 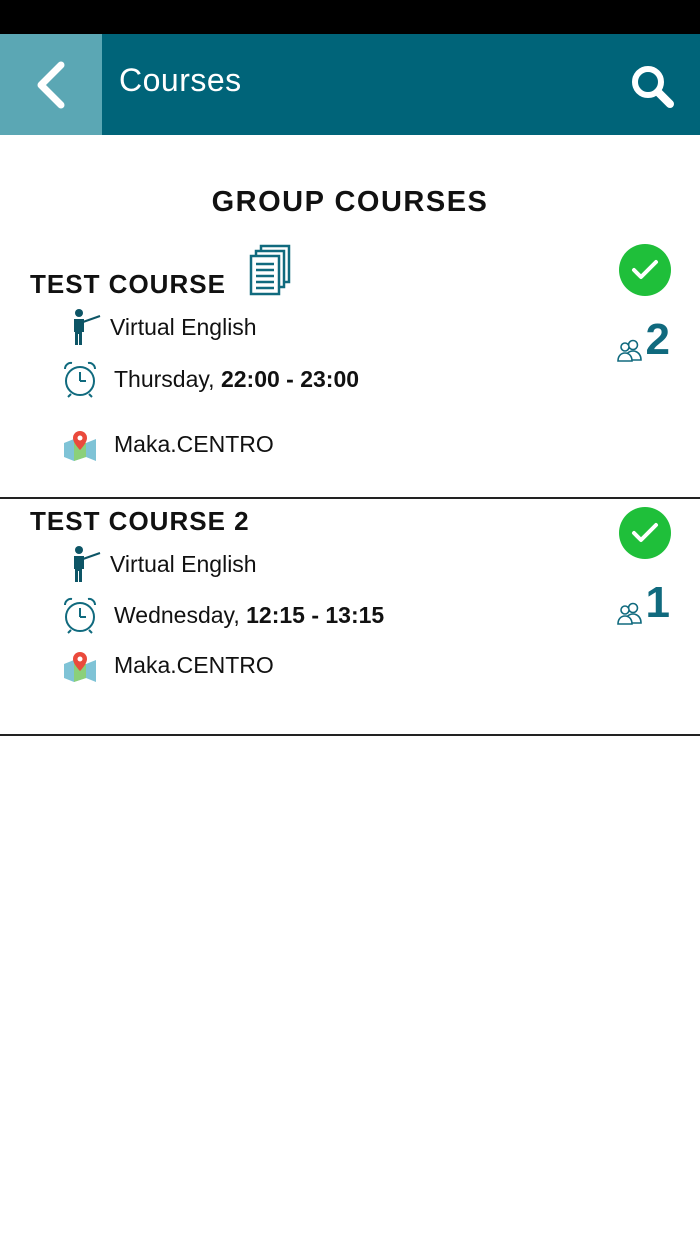 I want to click on schedule-time: 22:00 - 23:00, so click(x=290, y=379).